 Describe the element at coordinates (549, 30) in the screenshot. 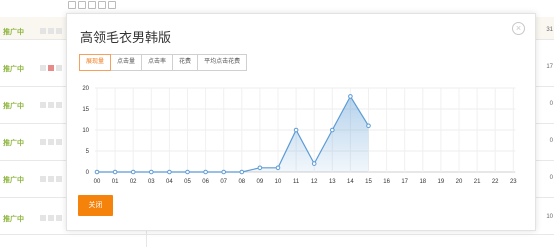

I see `row-value: 31` at that location.